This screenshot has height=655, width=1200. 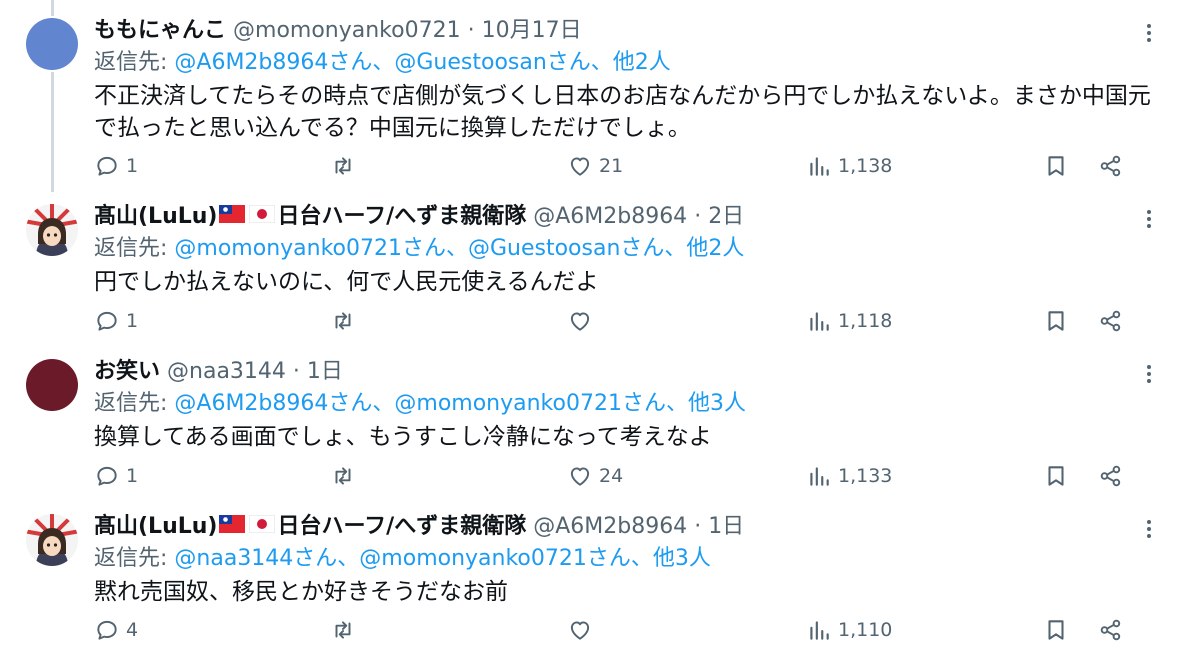 What do you see at coordinates (865, 630) in the screenshot?
I see `view-count: 1,110` at bounding box center [865, 630].